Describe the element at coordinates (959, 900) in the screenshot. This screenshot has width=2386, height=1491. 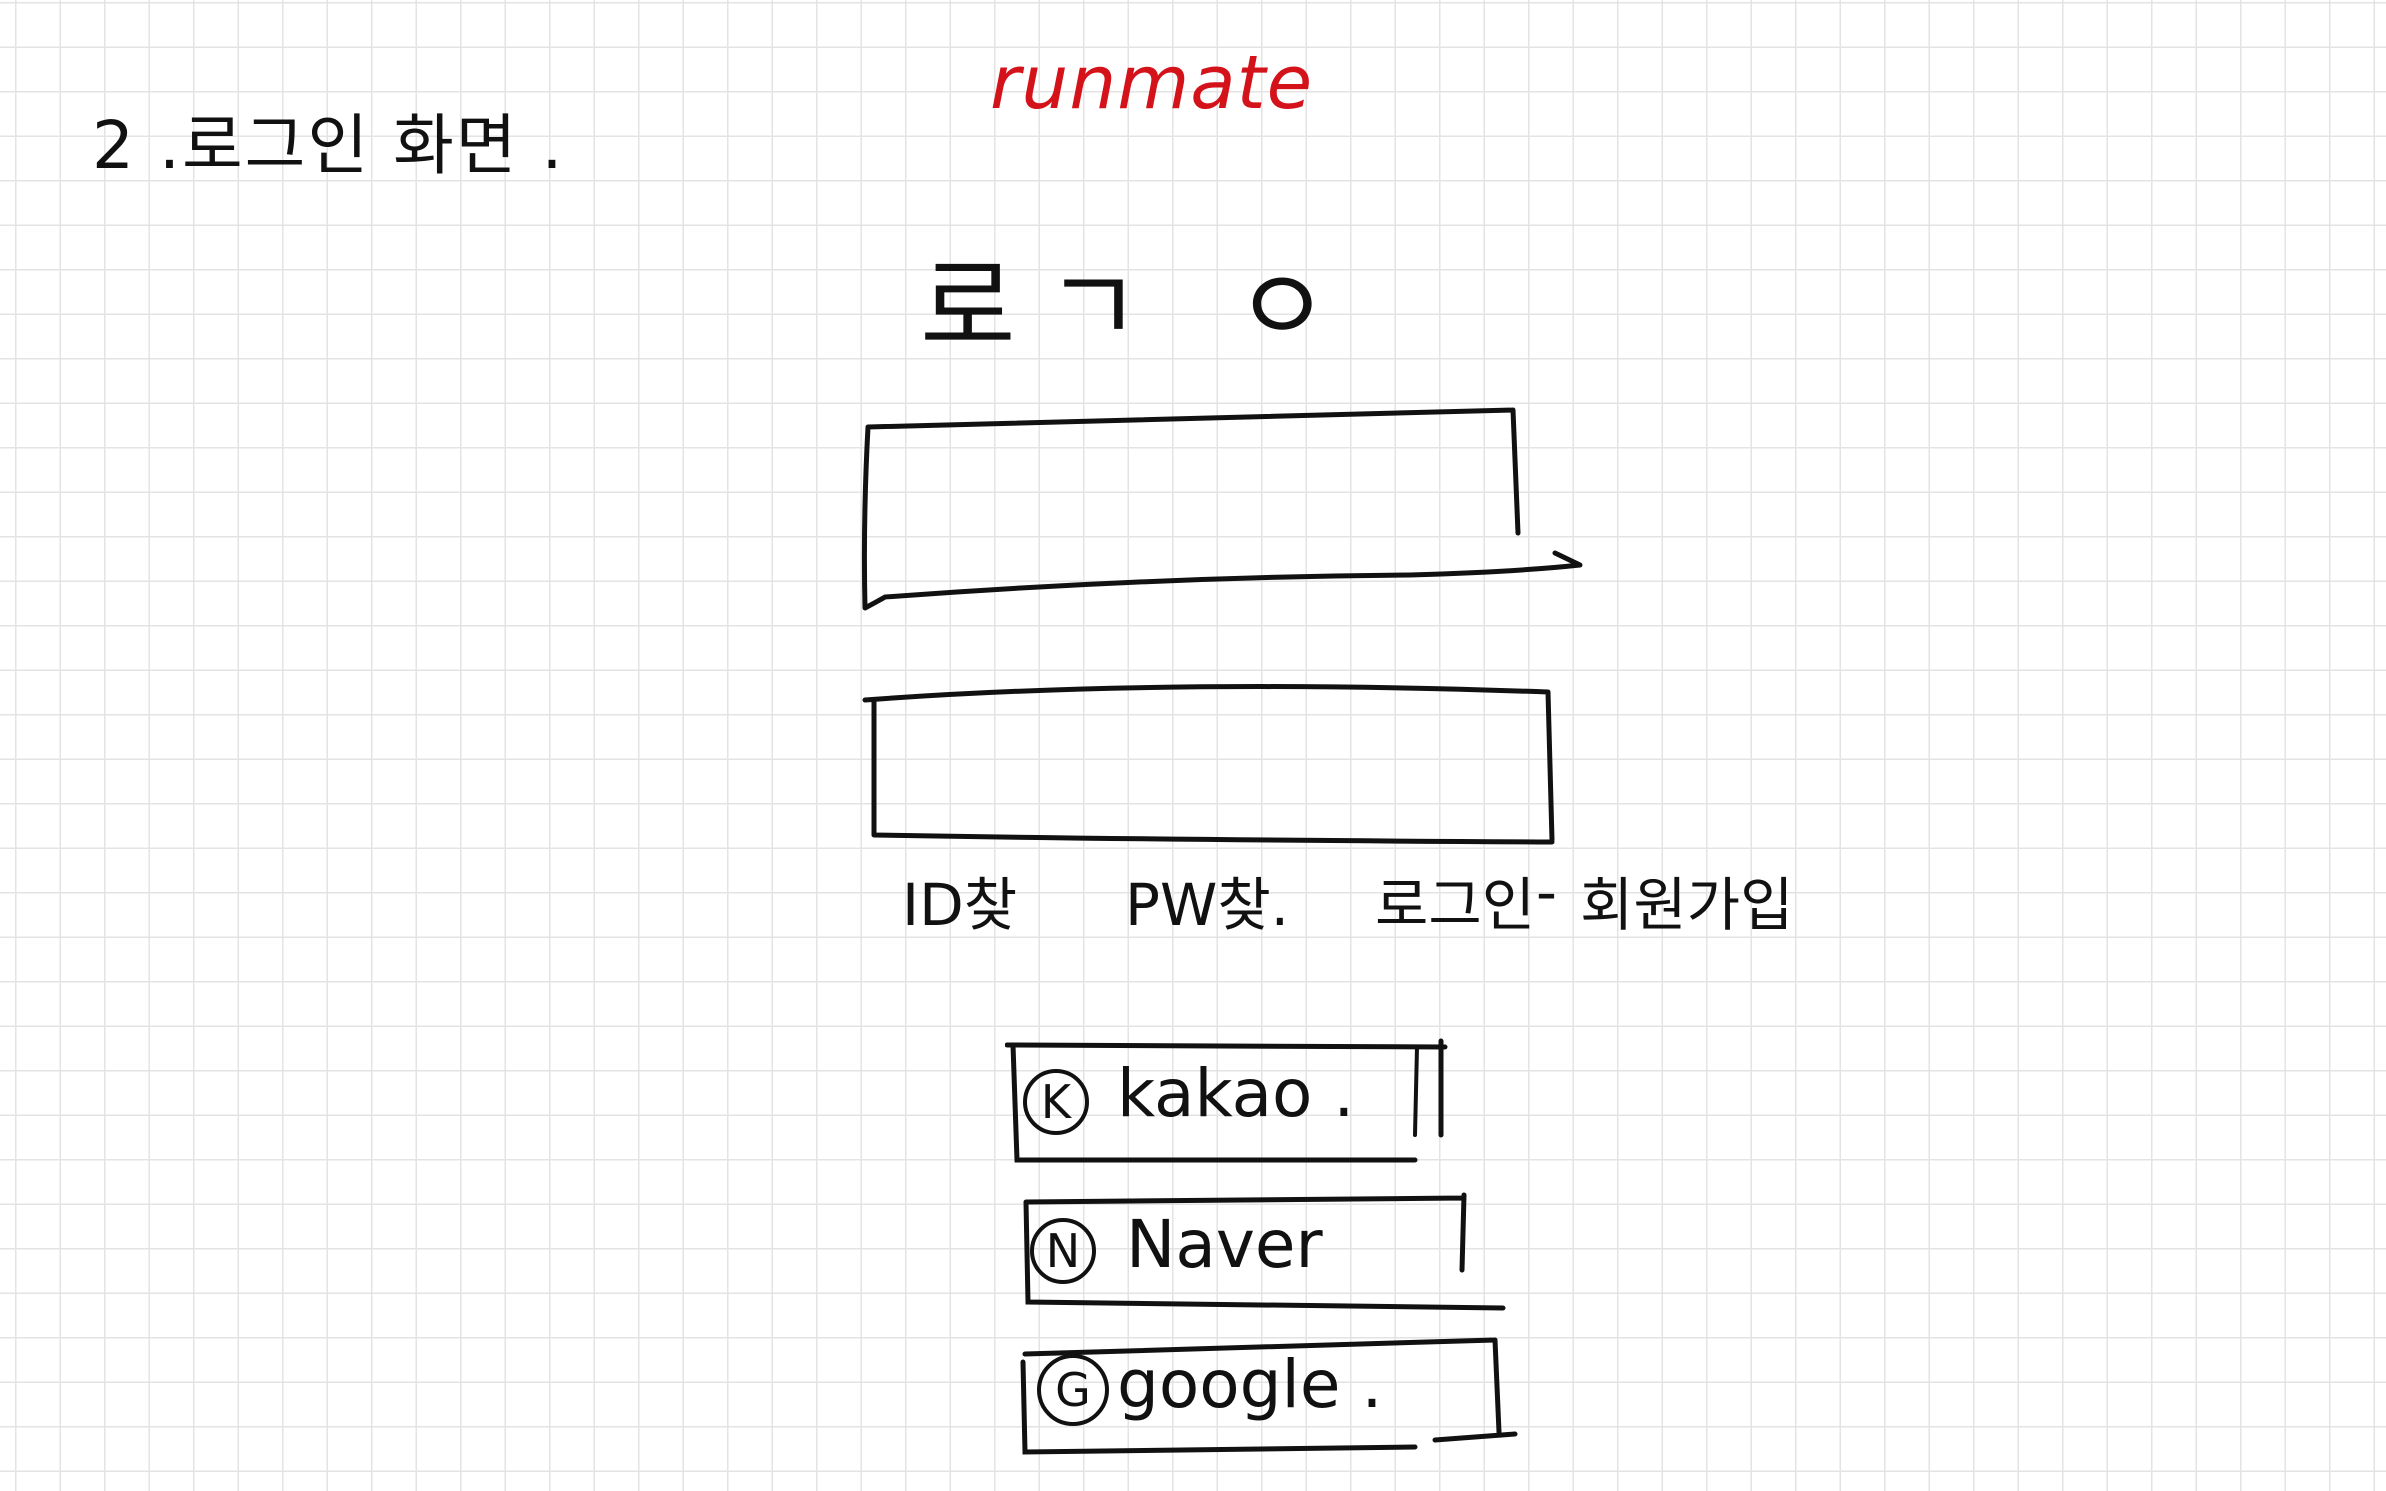
I see `find-id-link: ID찾` at that location.